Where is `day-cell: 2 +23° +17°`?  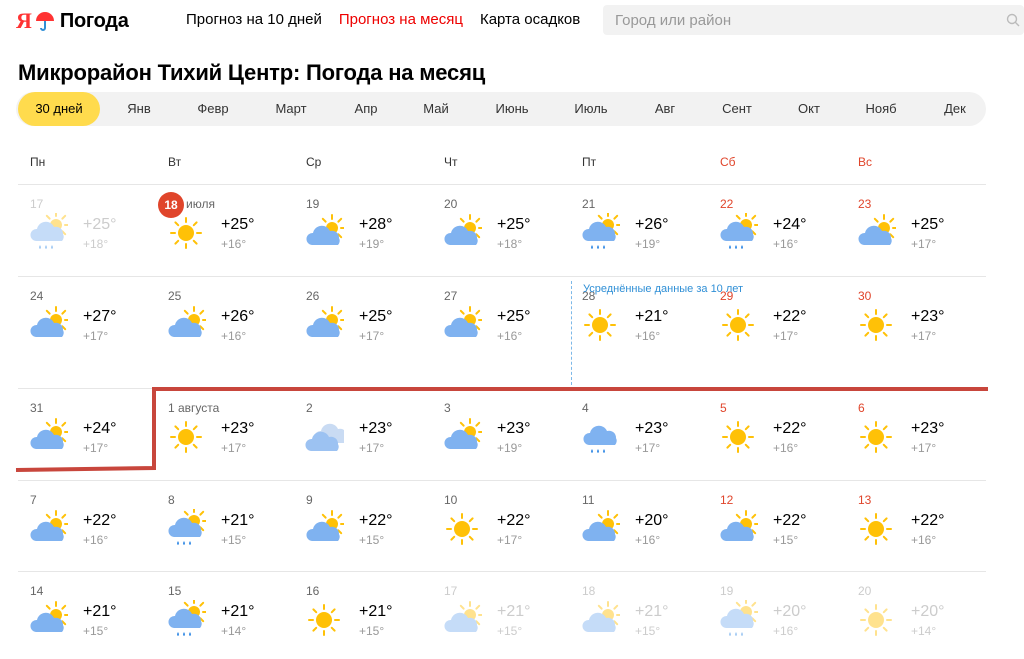 day-cell: 2 +23° +17° is located at coordinates (363, 434).